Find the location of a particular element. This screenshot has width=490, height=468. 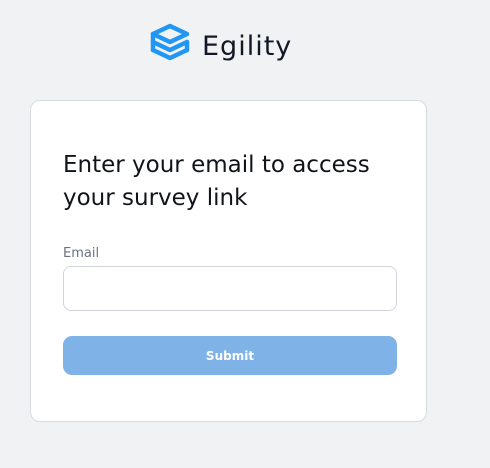

brand-header: Egility is located at coordinates (219, 45).